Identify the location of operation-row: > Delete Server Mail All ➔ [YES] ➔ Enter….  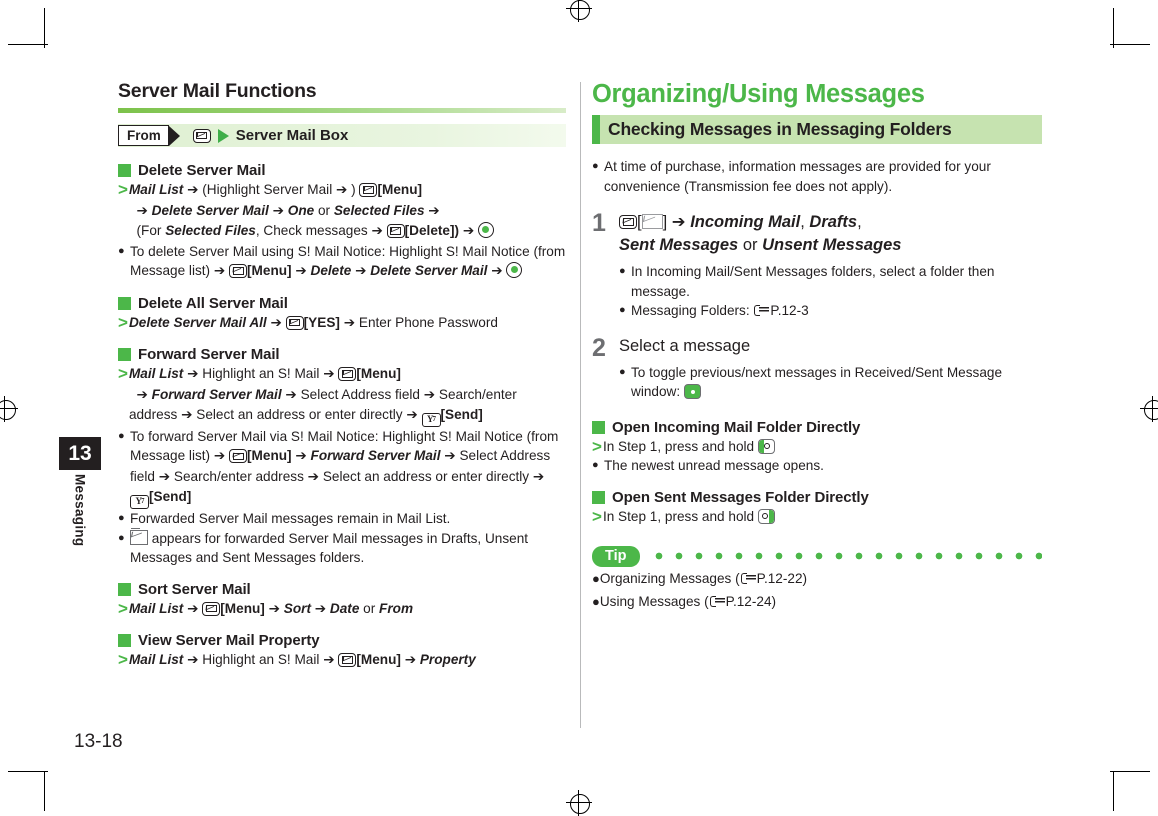
(342, 323).